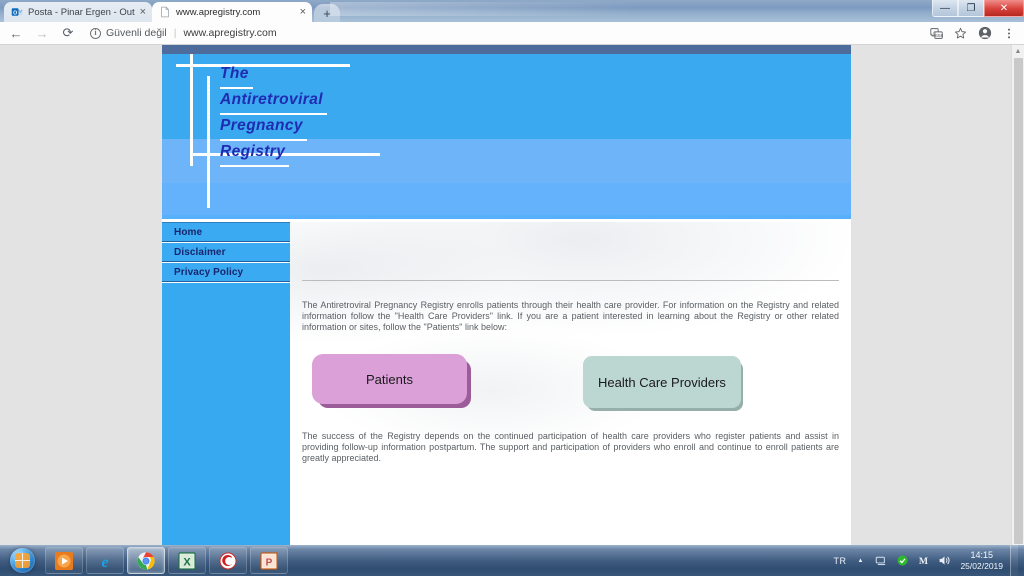 The width and height of the screenshot is (1024, 576). I want to click on windows-start-orb-icon, so click(22, 560).